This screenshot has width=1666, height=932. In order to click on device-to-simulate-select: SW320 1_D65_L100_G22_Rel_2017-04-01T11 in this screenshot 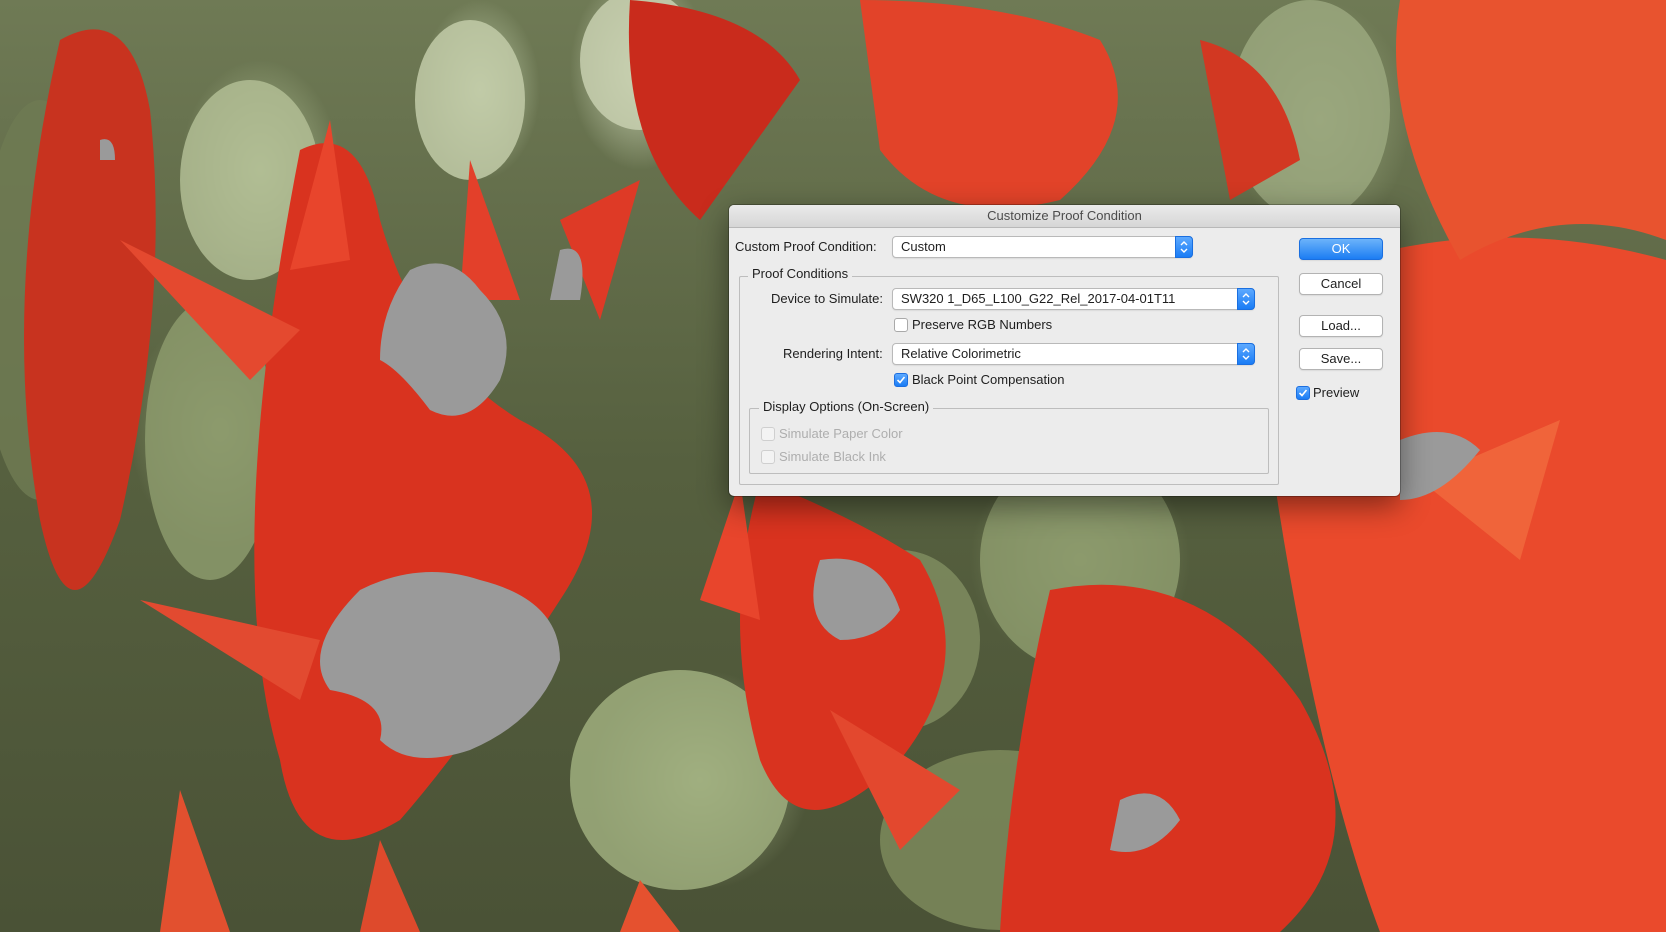, I will do `click(1073, 299)`.